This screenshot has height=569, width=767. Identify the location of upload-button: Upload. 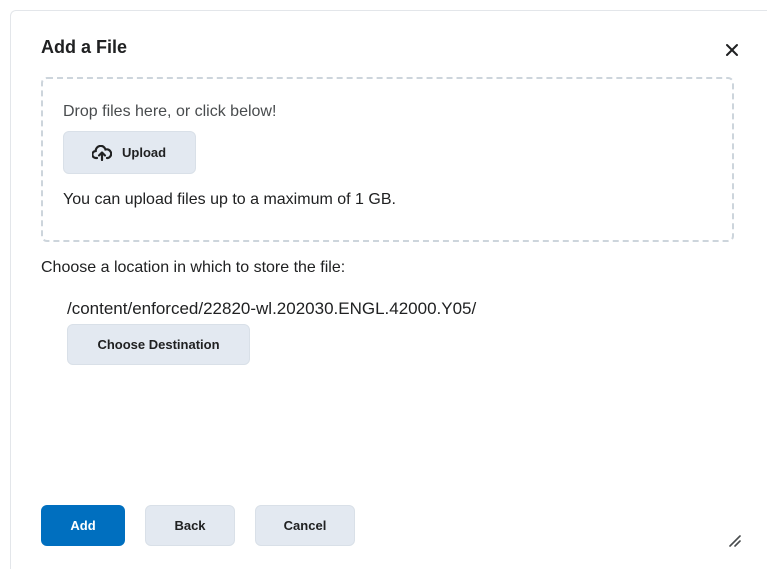
(129, 152).